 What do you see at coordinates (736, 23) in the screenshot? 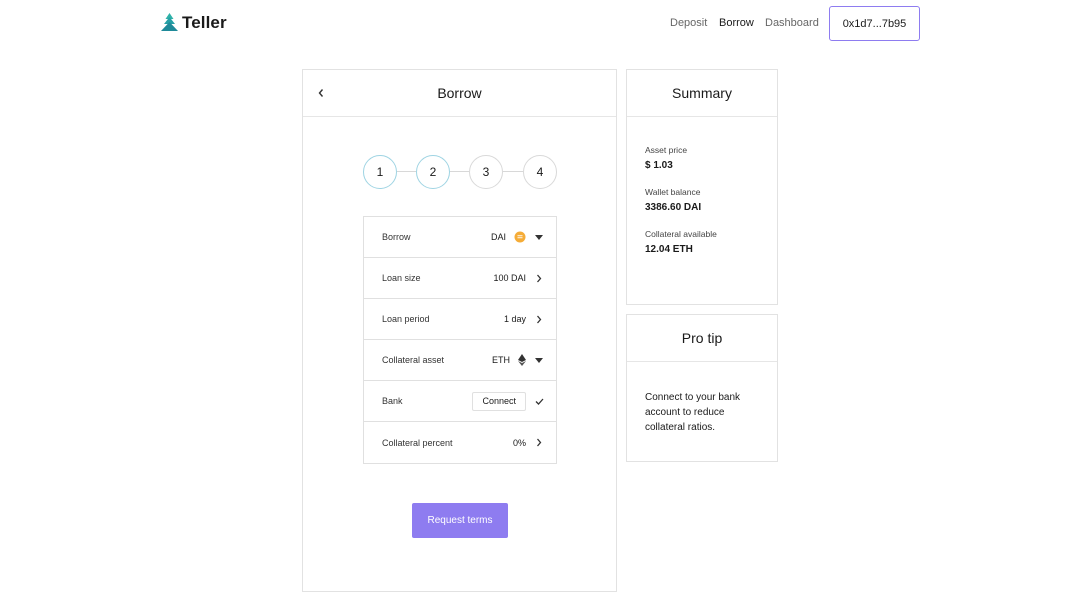
I see `nav-borrow-link: Borrow` at bounding box center [736, 23].